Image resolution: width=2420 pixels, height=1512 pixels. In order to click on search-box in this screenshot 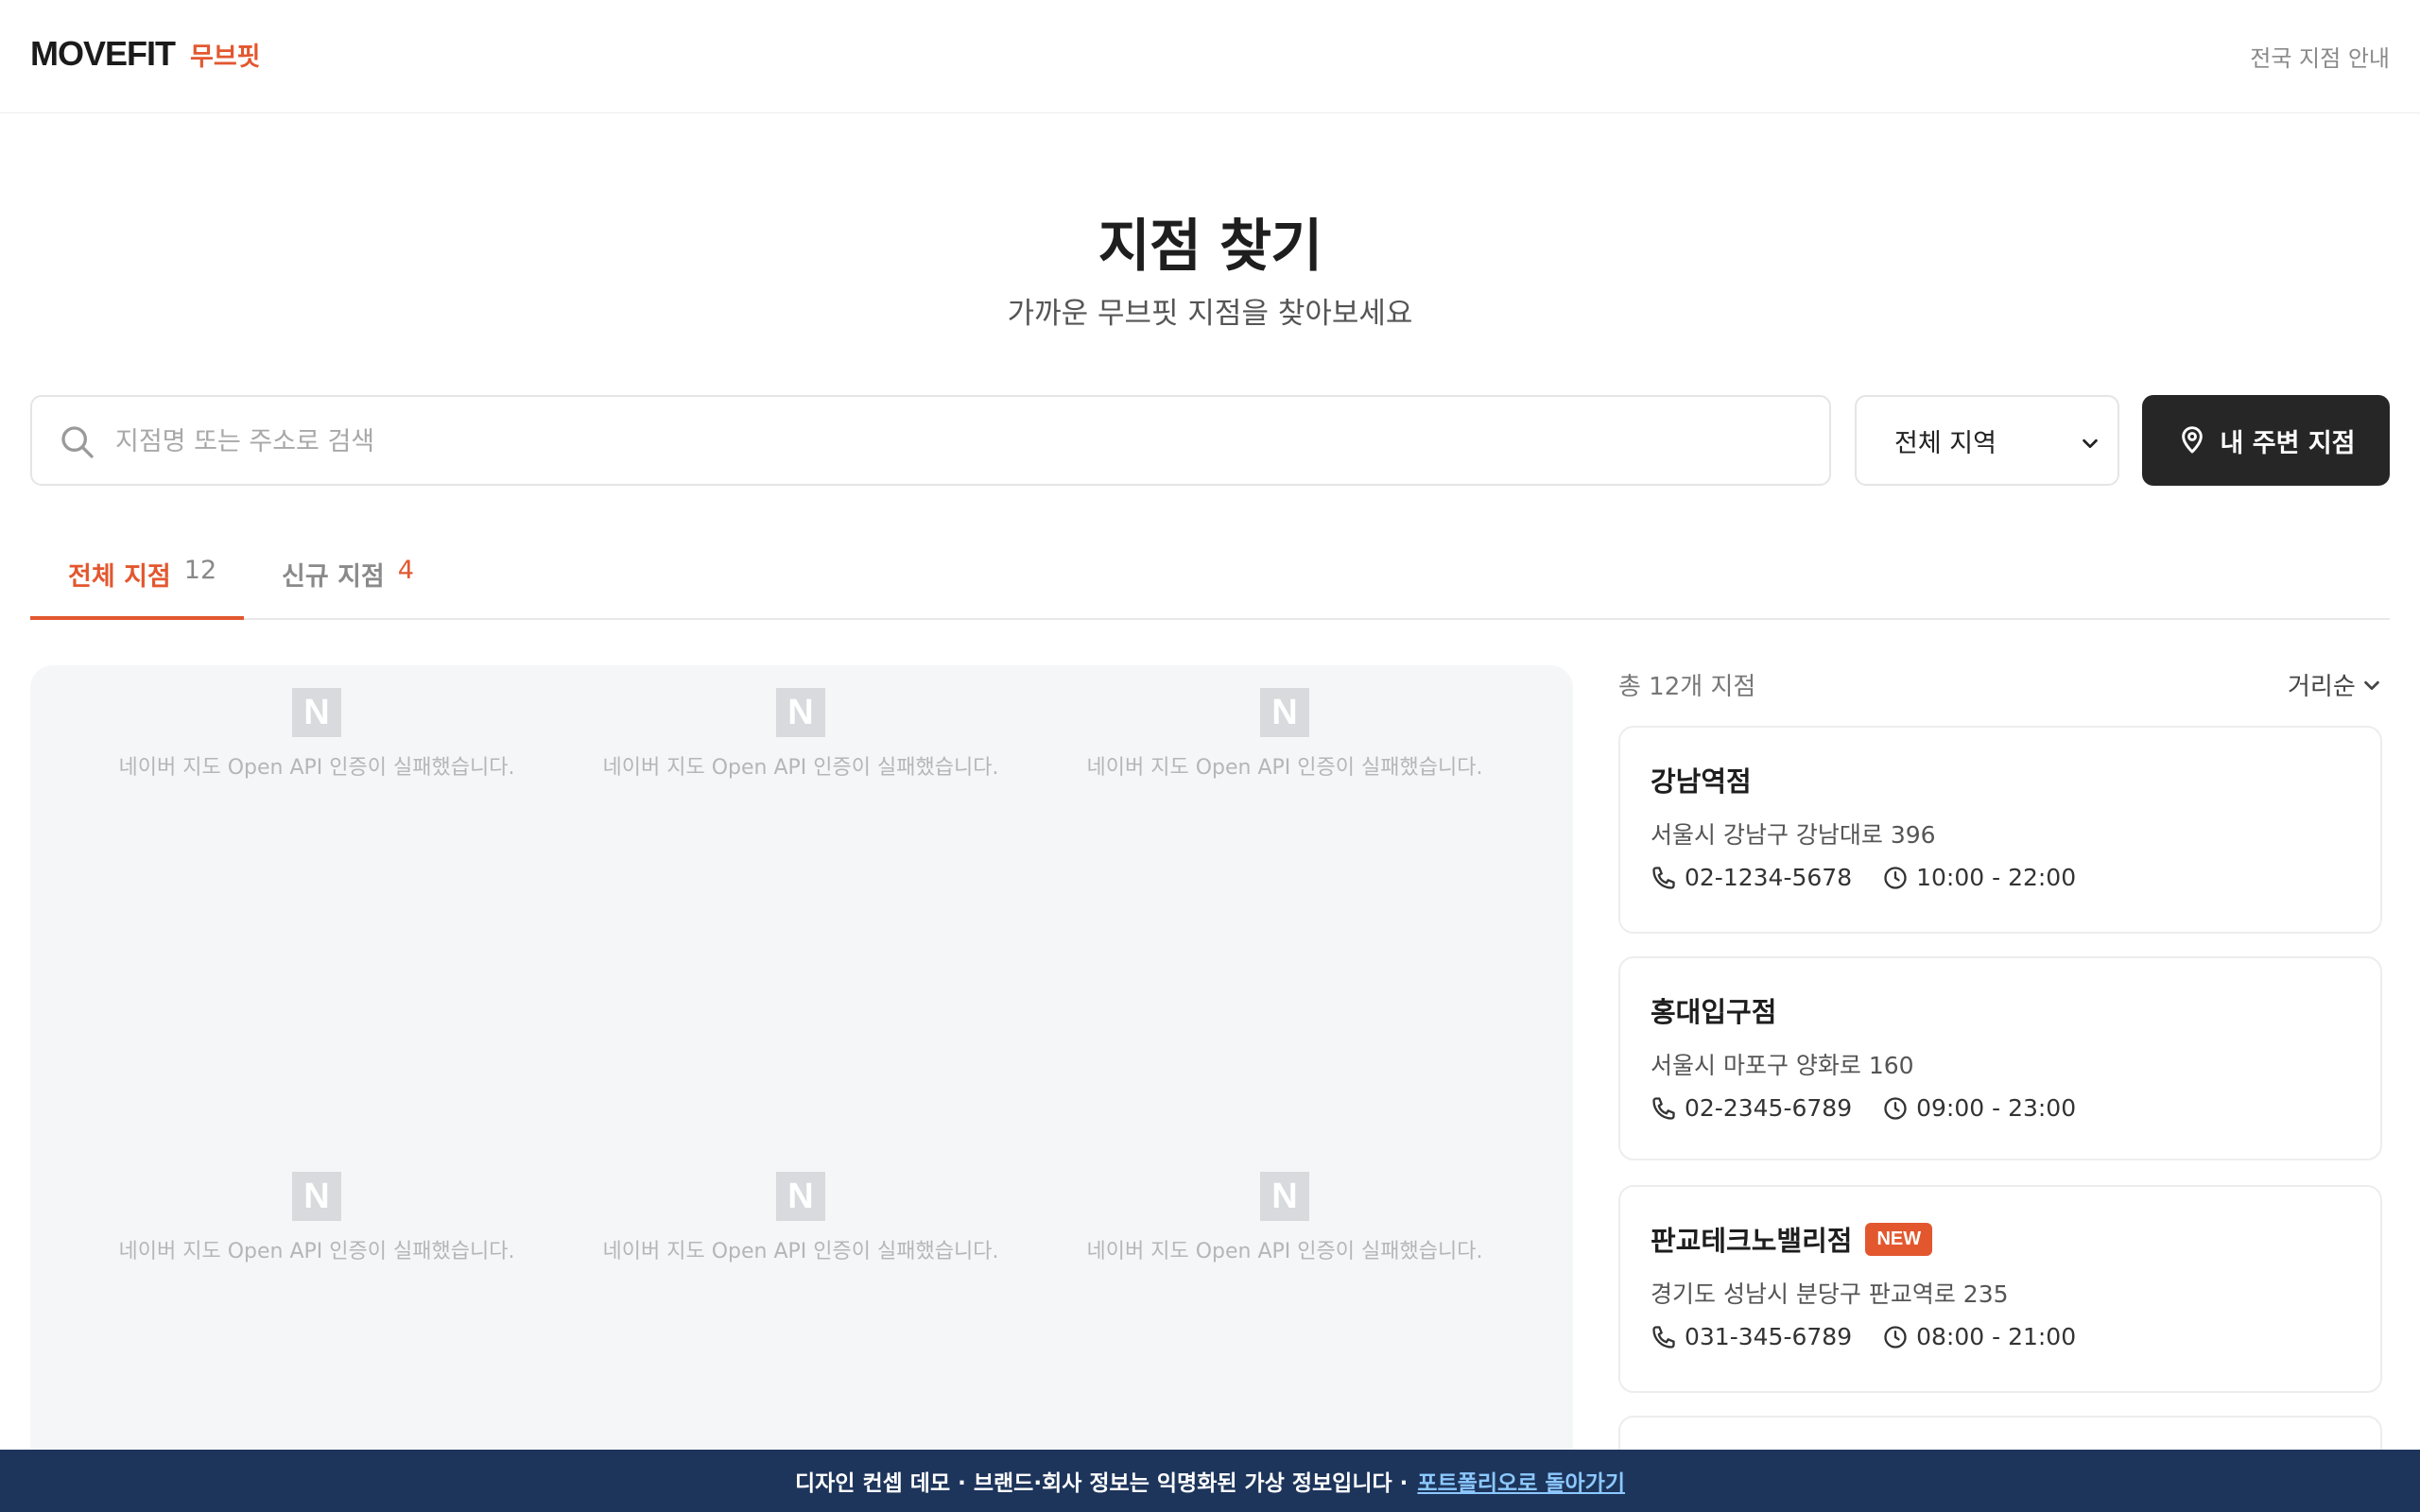, I will do `click(931, 440)`.